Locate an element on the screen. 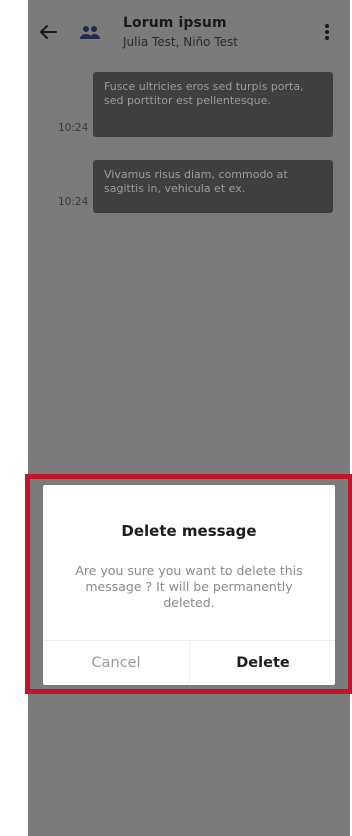 This screenshot has height=836, width=352. chat-participants: Julia Test, Niño Test is located at coordinates (180, 42).